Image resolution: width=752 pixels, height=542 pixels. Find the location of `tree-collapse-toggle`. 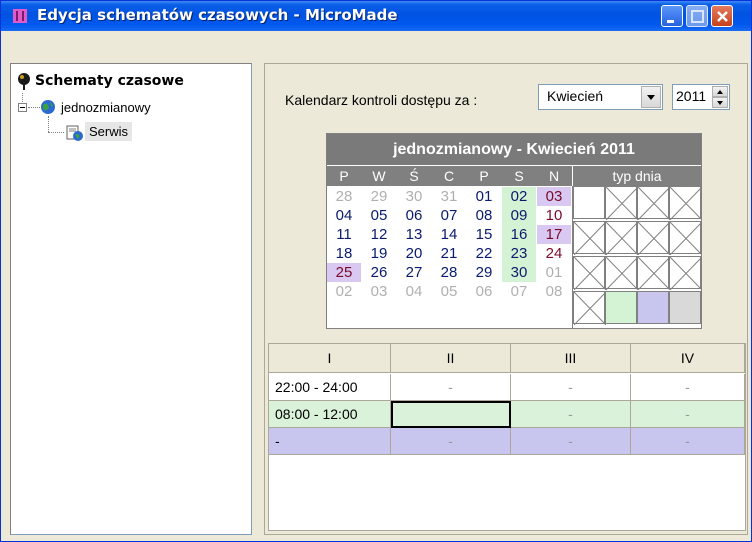

tree-collapse-toggle is located at coordinates (22, 107).